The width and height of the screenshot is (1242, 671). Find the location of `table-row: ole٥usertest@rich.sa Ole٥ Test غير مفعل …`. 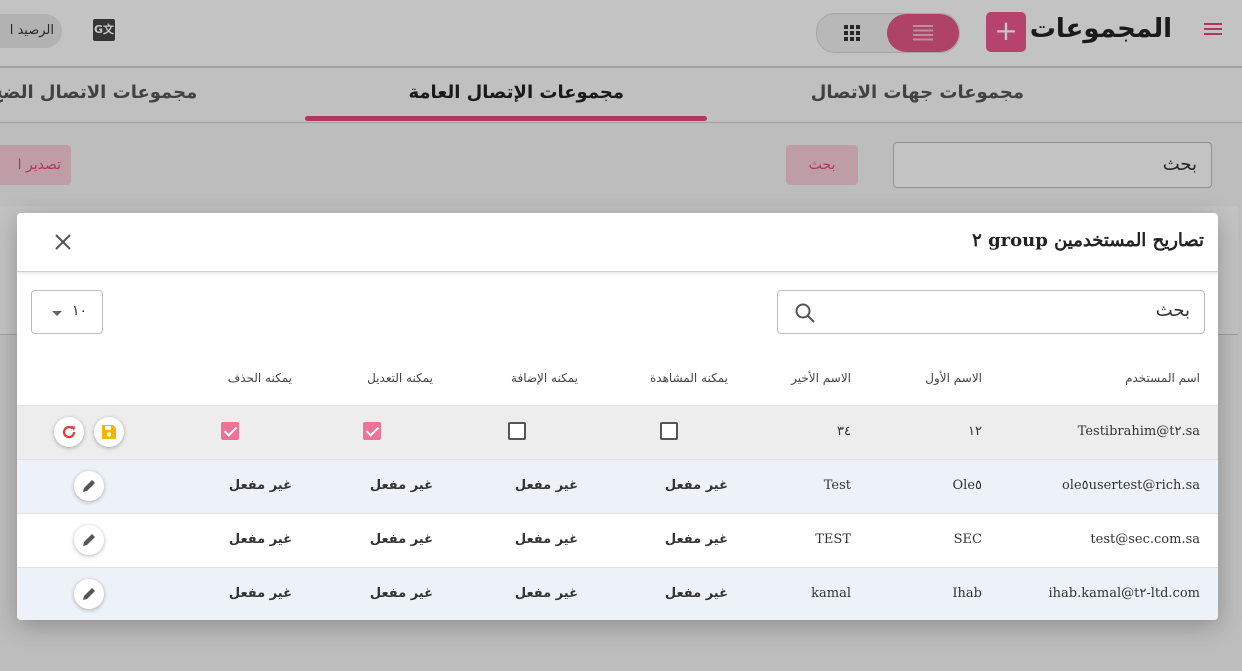

table-row: ole٥usertest@rich.sa Ole٥ Test غير مفعل … is located at coordinates (617, 486).